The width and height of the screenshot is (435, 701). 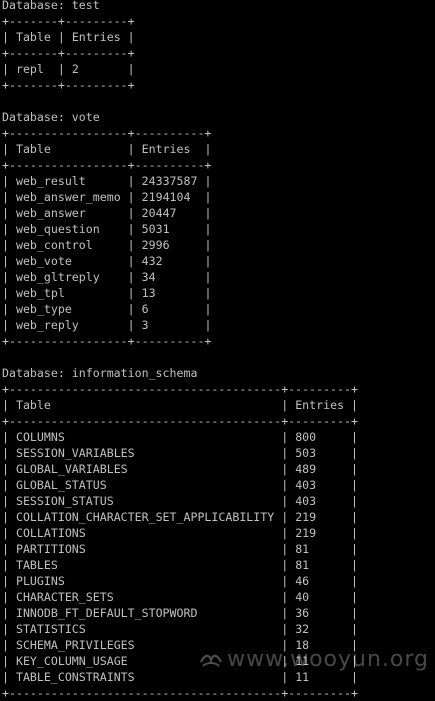 What do you see at coordinates (180, 453) in the screenshot?
I see `table-row: | SESSION_VARIABLES | 503 |` at bounding box center [180, 453].